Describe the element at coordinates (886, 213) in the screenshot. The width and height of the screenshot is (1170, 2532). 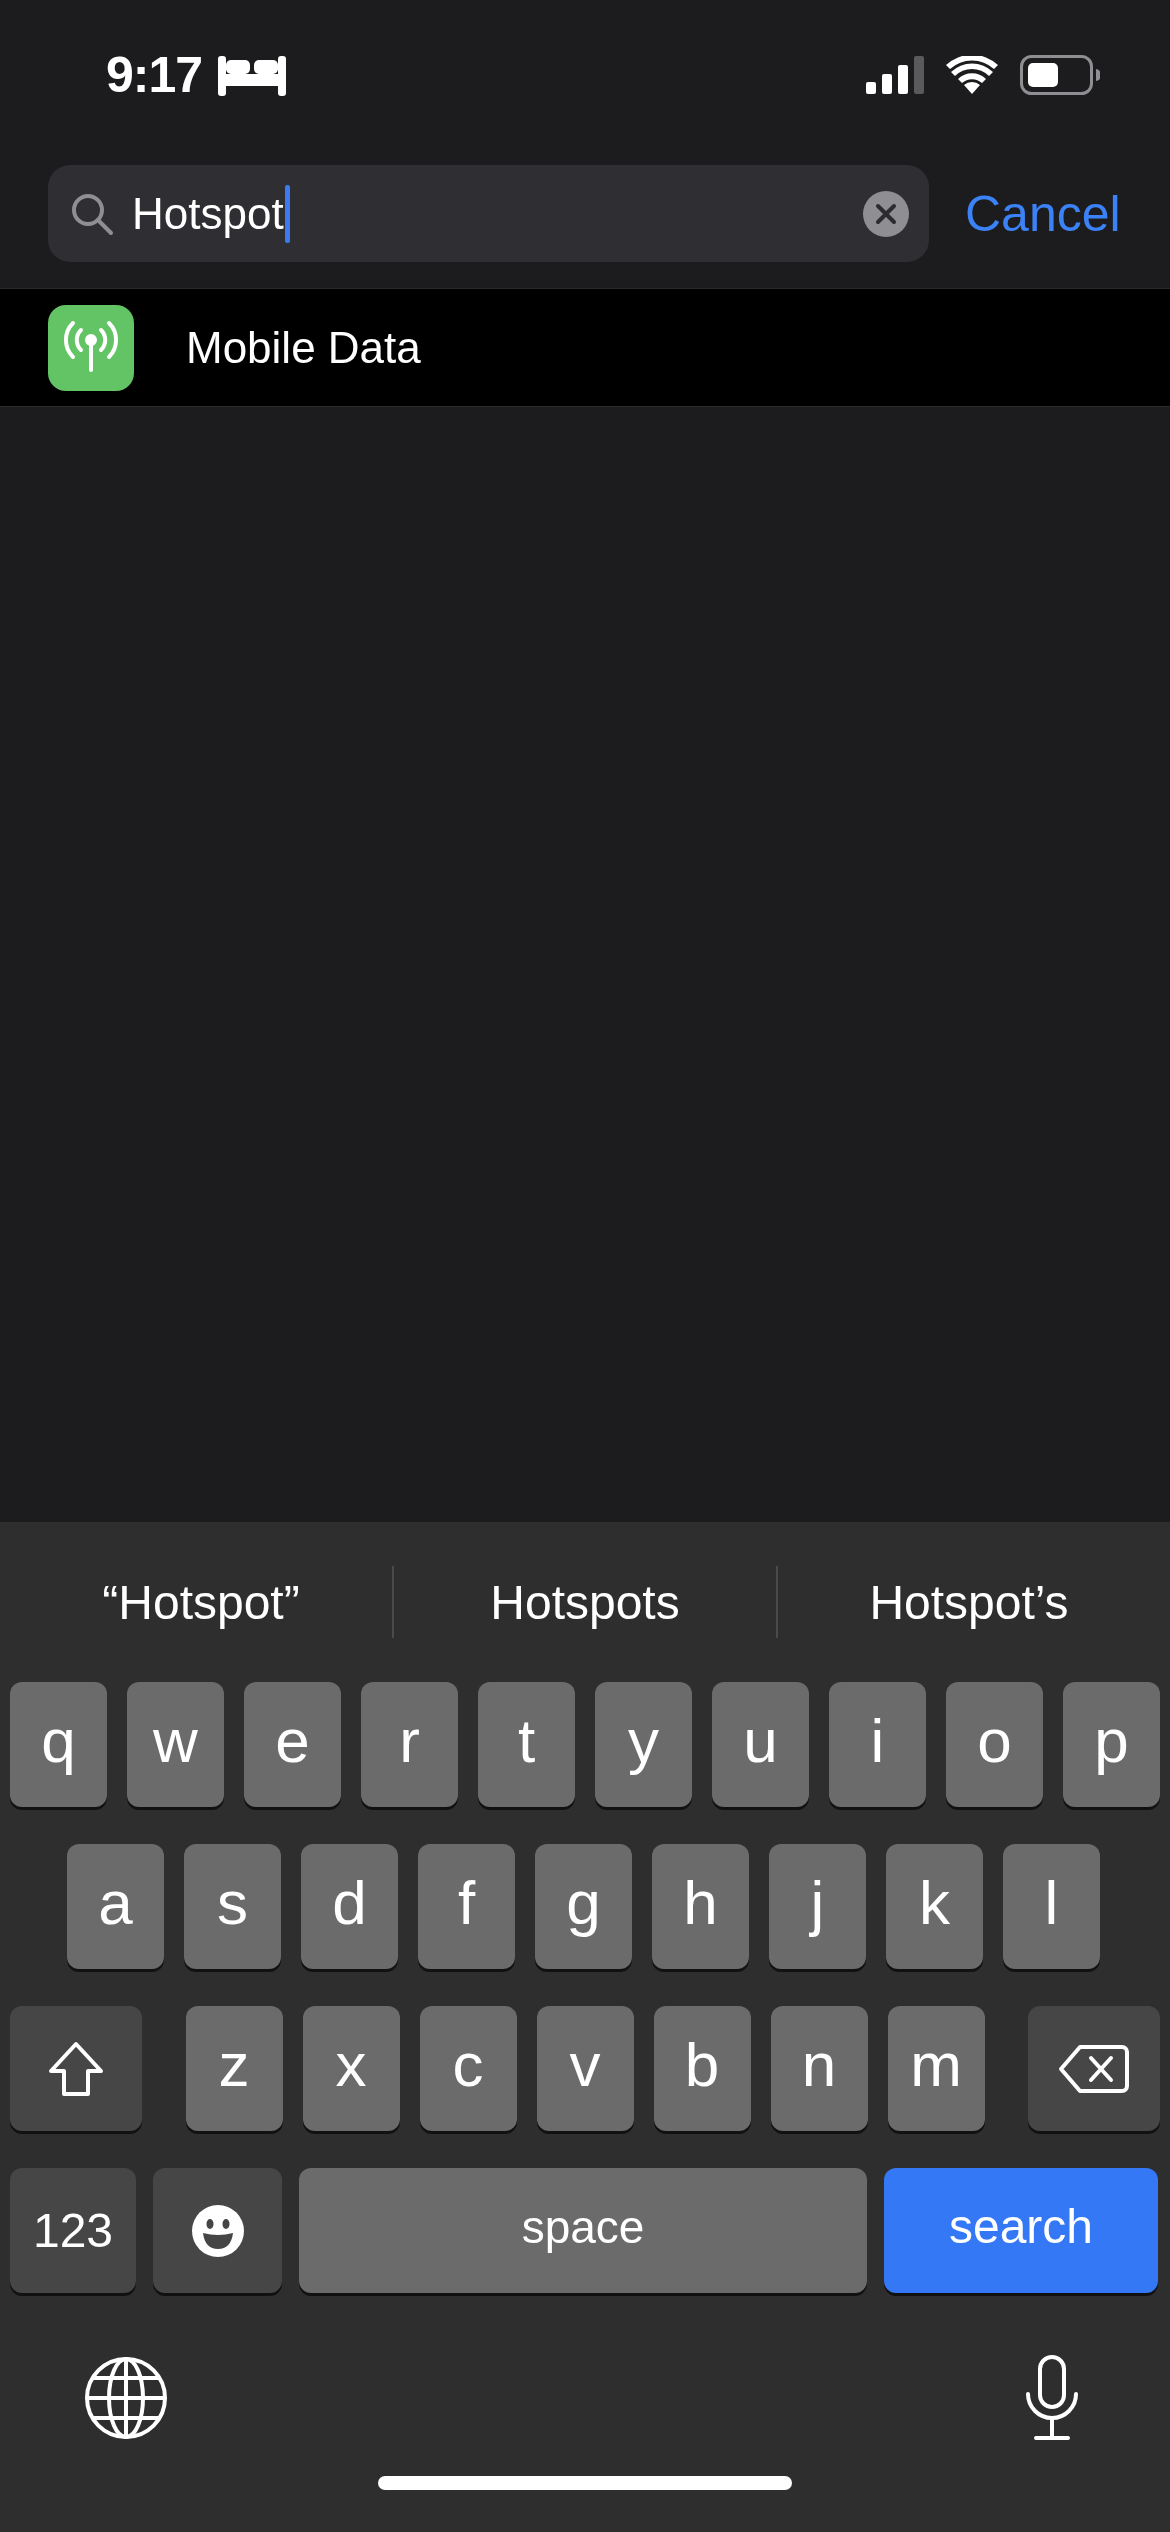
I see `clear-icon` at that location.